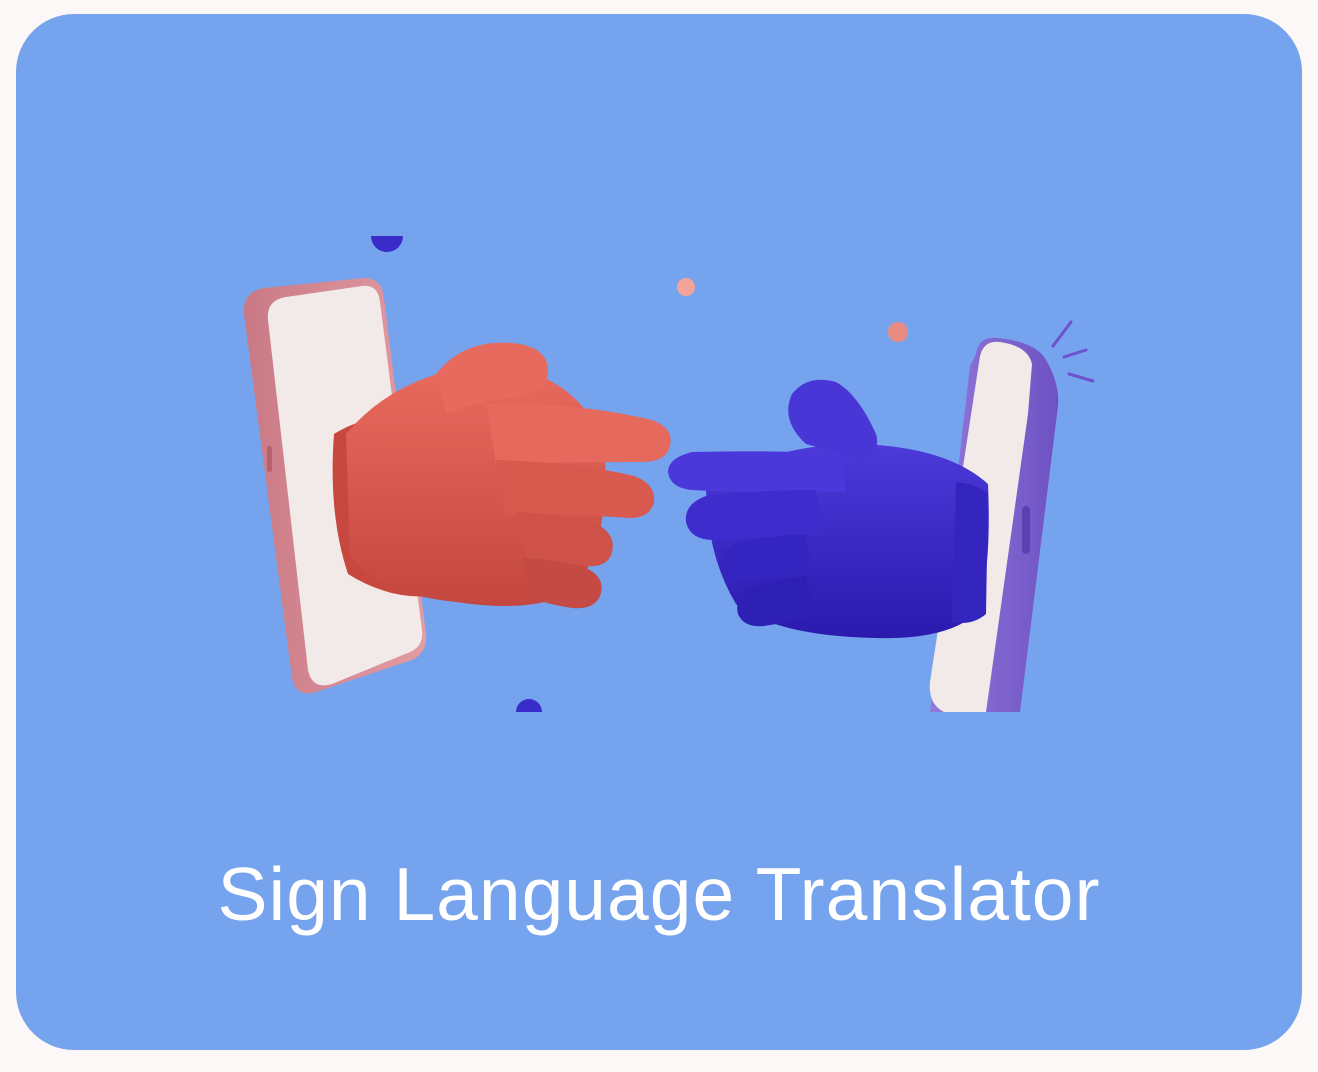 This screenshot has width=1318, height=1072. Describe the element at coordinates (898, 332) in the screenshot. I see `dot-peach-right` at that location.